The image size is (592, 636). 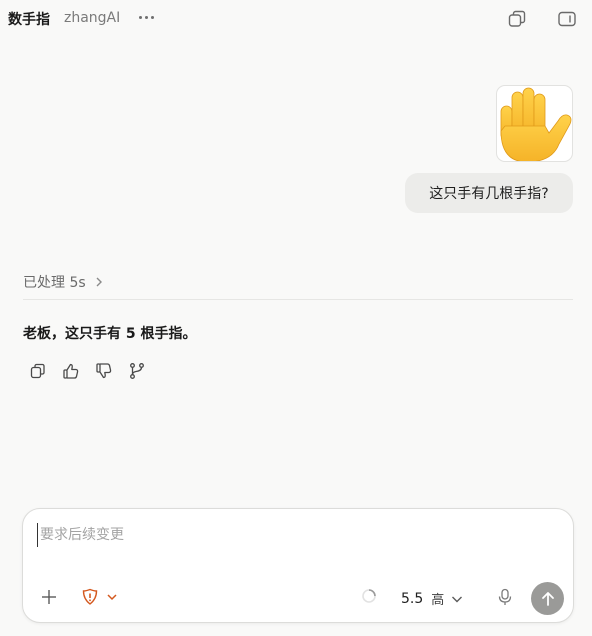 I want to click on branch-icon, so click(x=137, y=371).